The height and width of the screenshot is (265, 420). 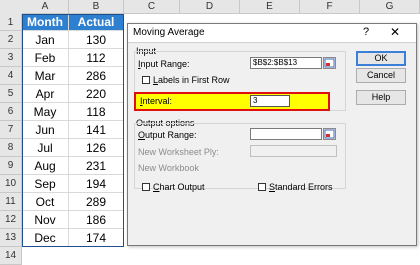 What do you see at coordinates (45, 148) in the screenshot?
I see `cell-month: Jul` at bounding box center [45, 148].